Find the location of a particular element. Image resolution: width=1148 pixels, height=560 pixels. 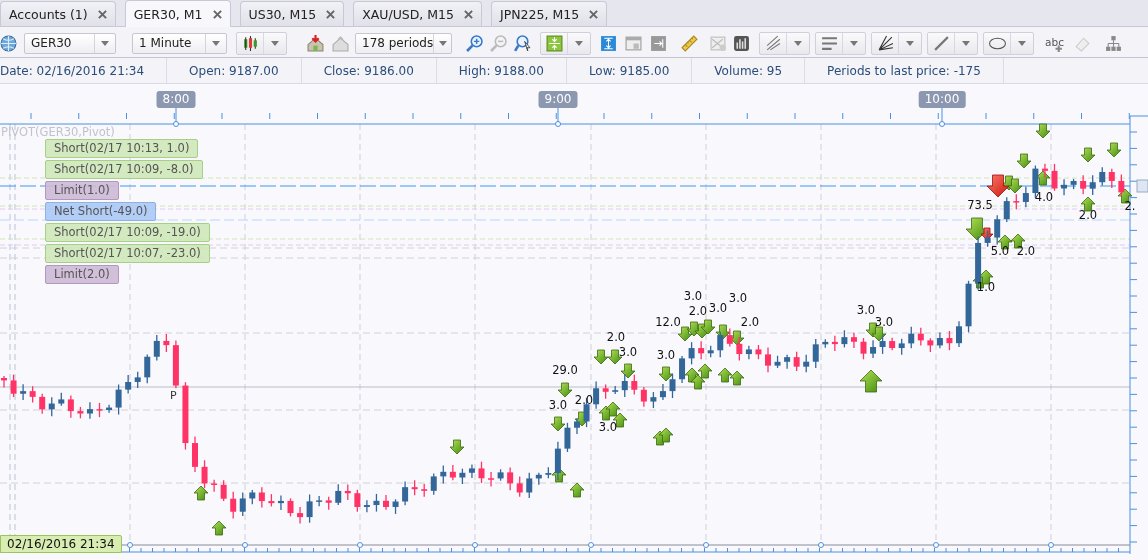

order-tag: Short(02/17 10:09, -19.0) is located at coordinates (127, 232).